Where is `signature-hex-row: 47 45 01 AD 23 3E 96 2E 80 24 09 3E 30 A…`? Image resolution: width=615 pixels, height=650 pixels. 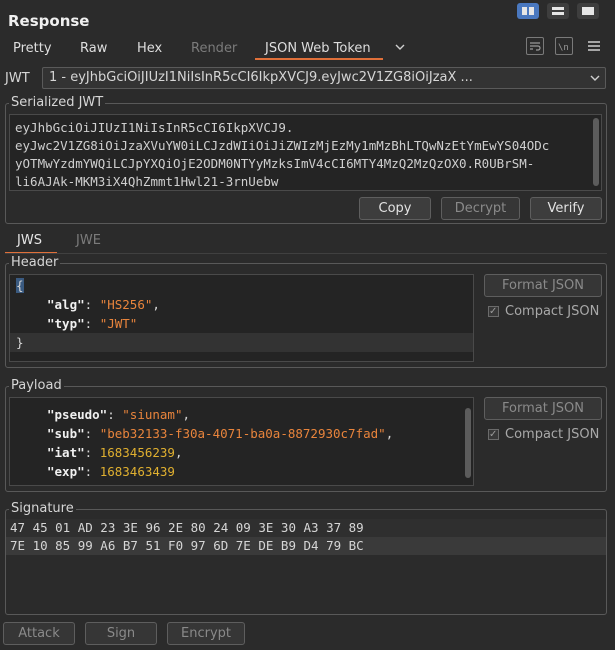 signature-hex-row: 47 45 01 AD 23 3E 96 2E 80 24 09 3E 30 A… is located at coordinates (306, 528).